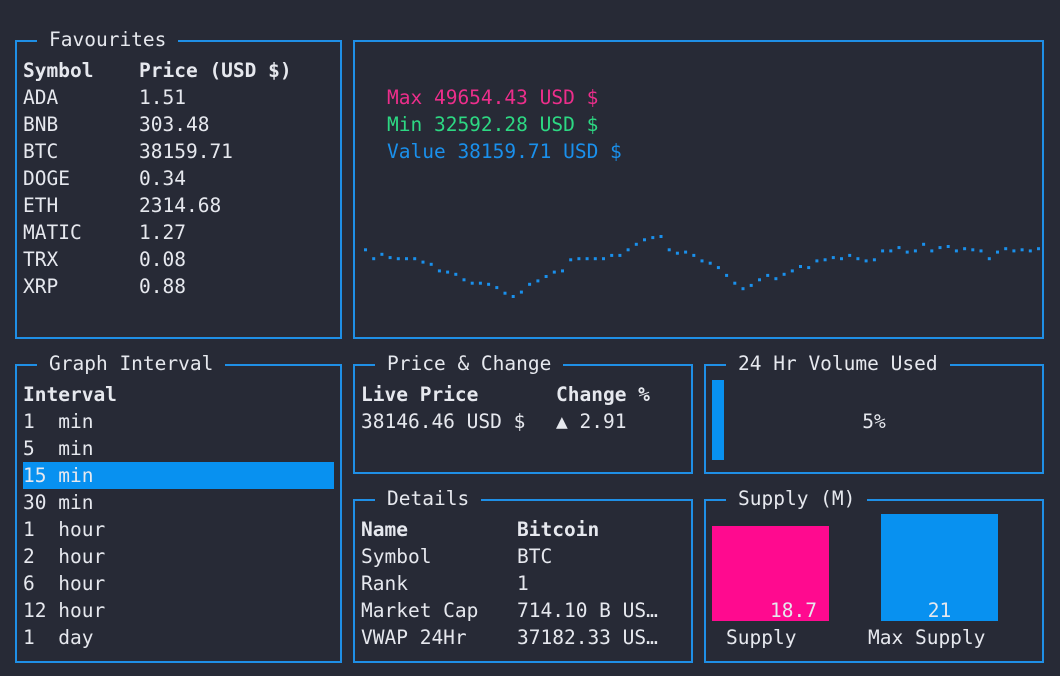  I want to click on detail-label: VWAP 24Hr, so click(414, 637).